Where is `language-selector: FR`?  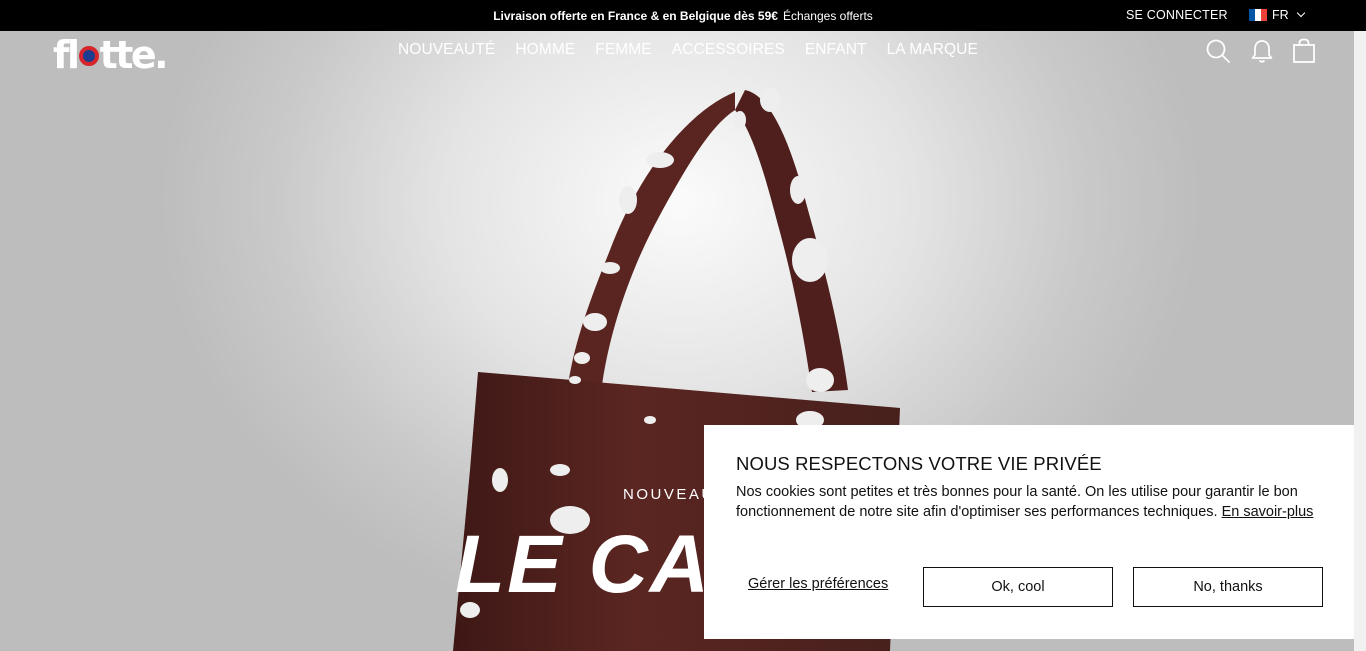
language-selector: FR is located at coordinates (1277, 15).